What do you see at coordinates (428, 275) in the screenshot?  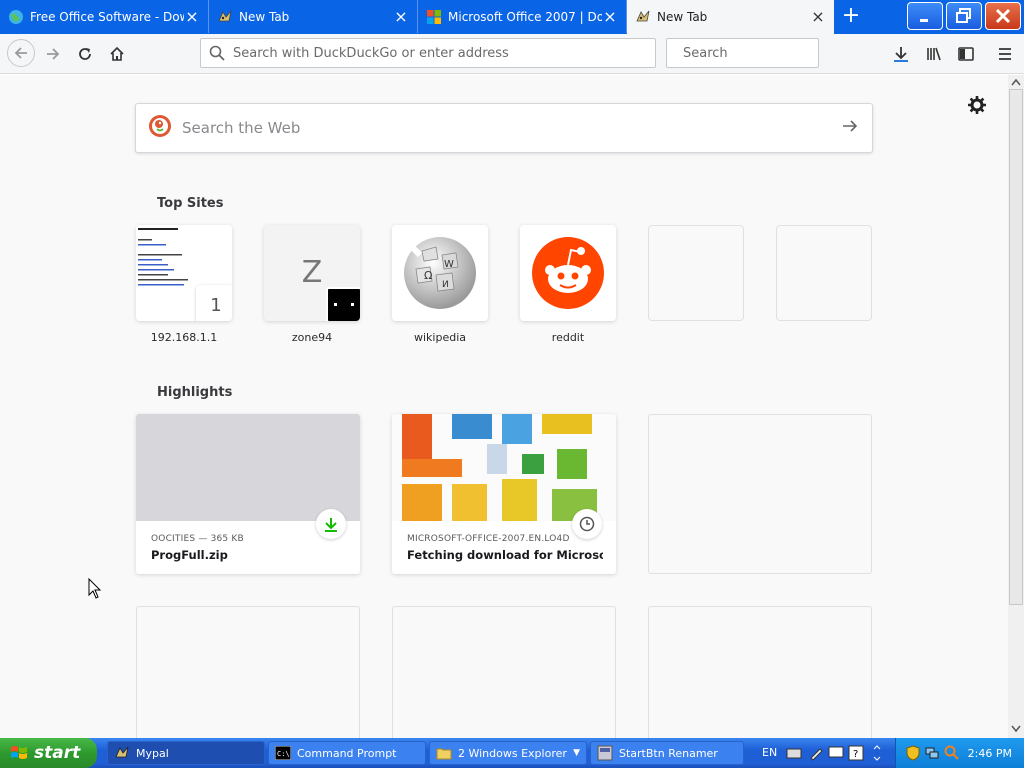 I see `svg-text: Ω` at bounding box center [428, 275].